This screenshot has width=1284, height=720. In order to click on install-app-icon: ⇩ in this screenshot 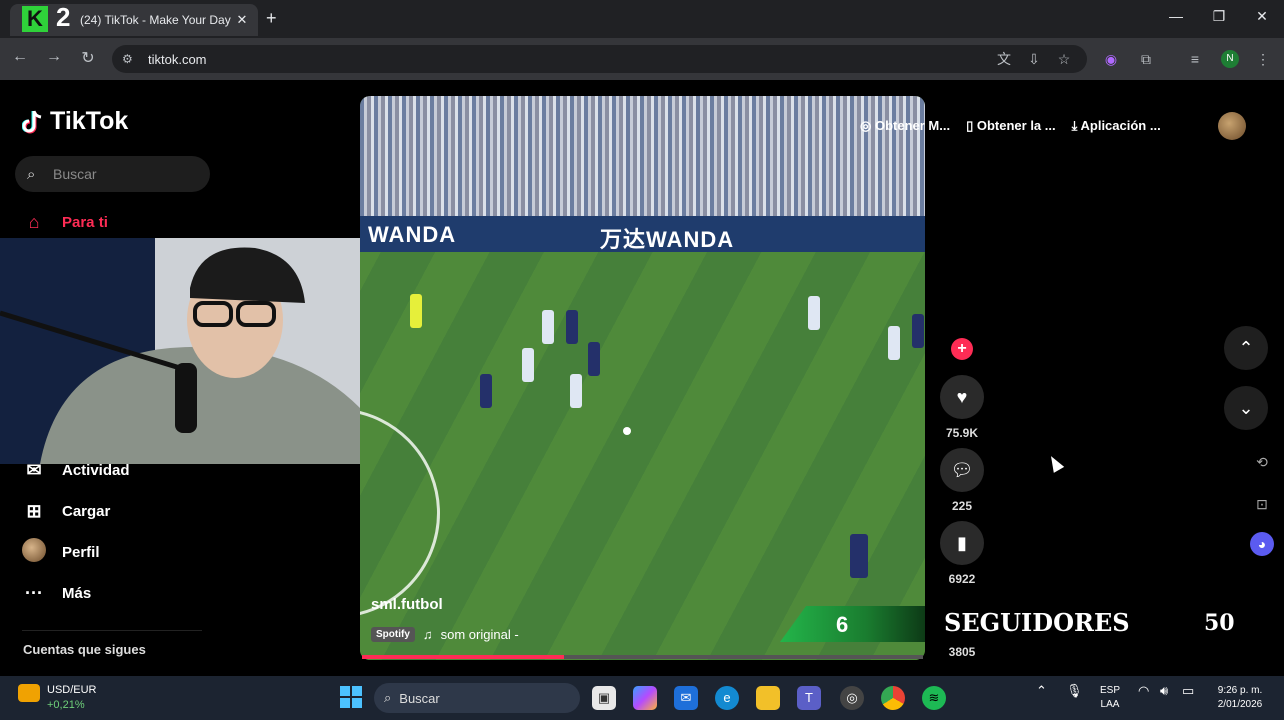, I will do `click(1034, 59)`.